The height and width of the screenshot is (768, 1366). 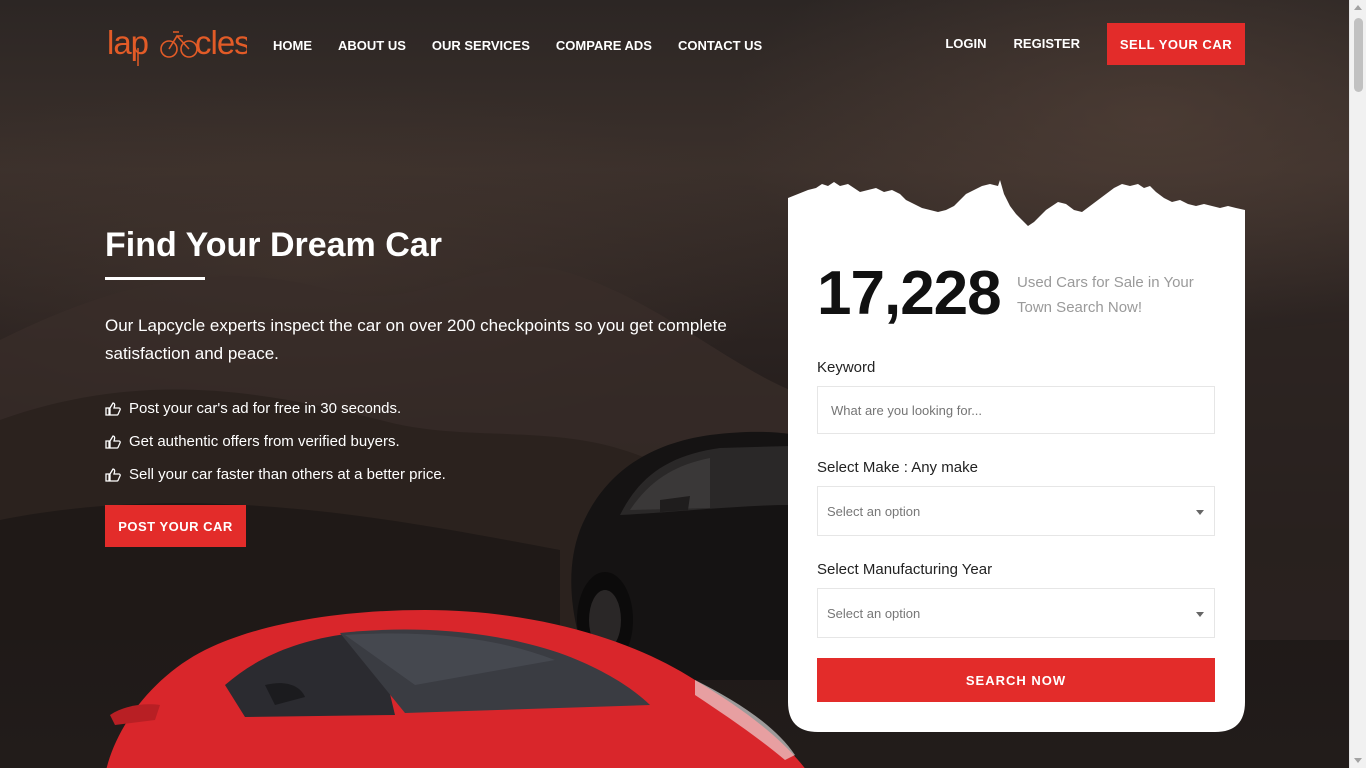 I want to click on scrollbar-thumb, so click(x=1358, y=55).